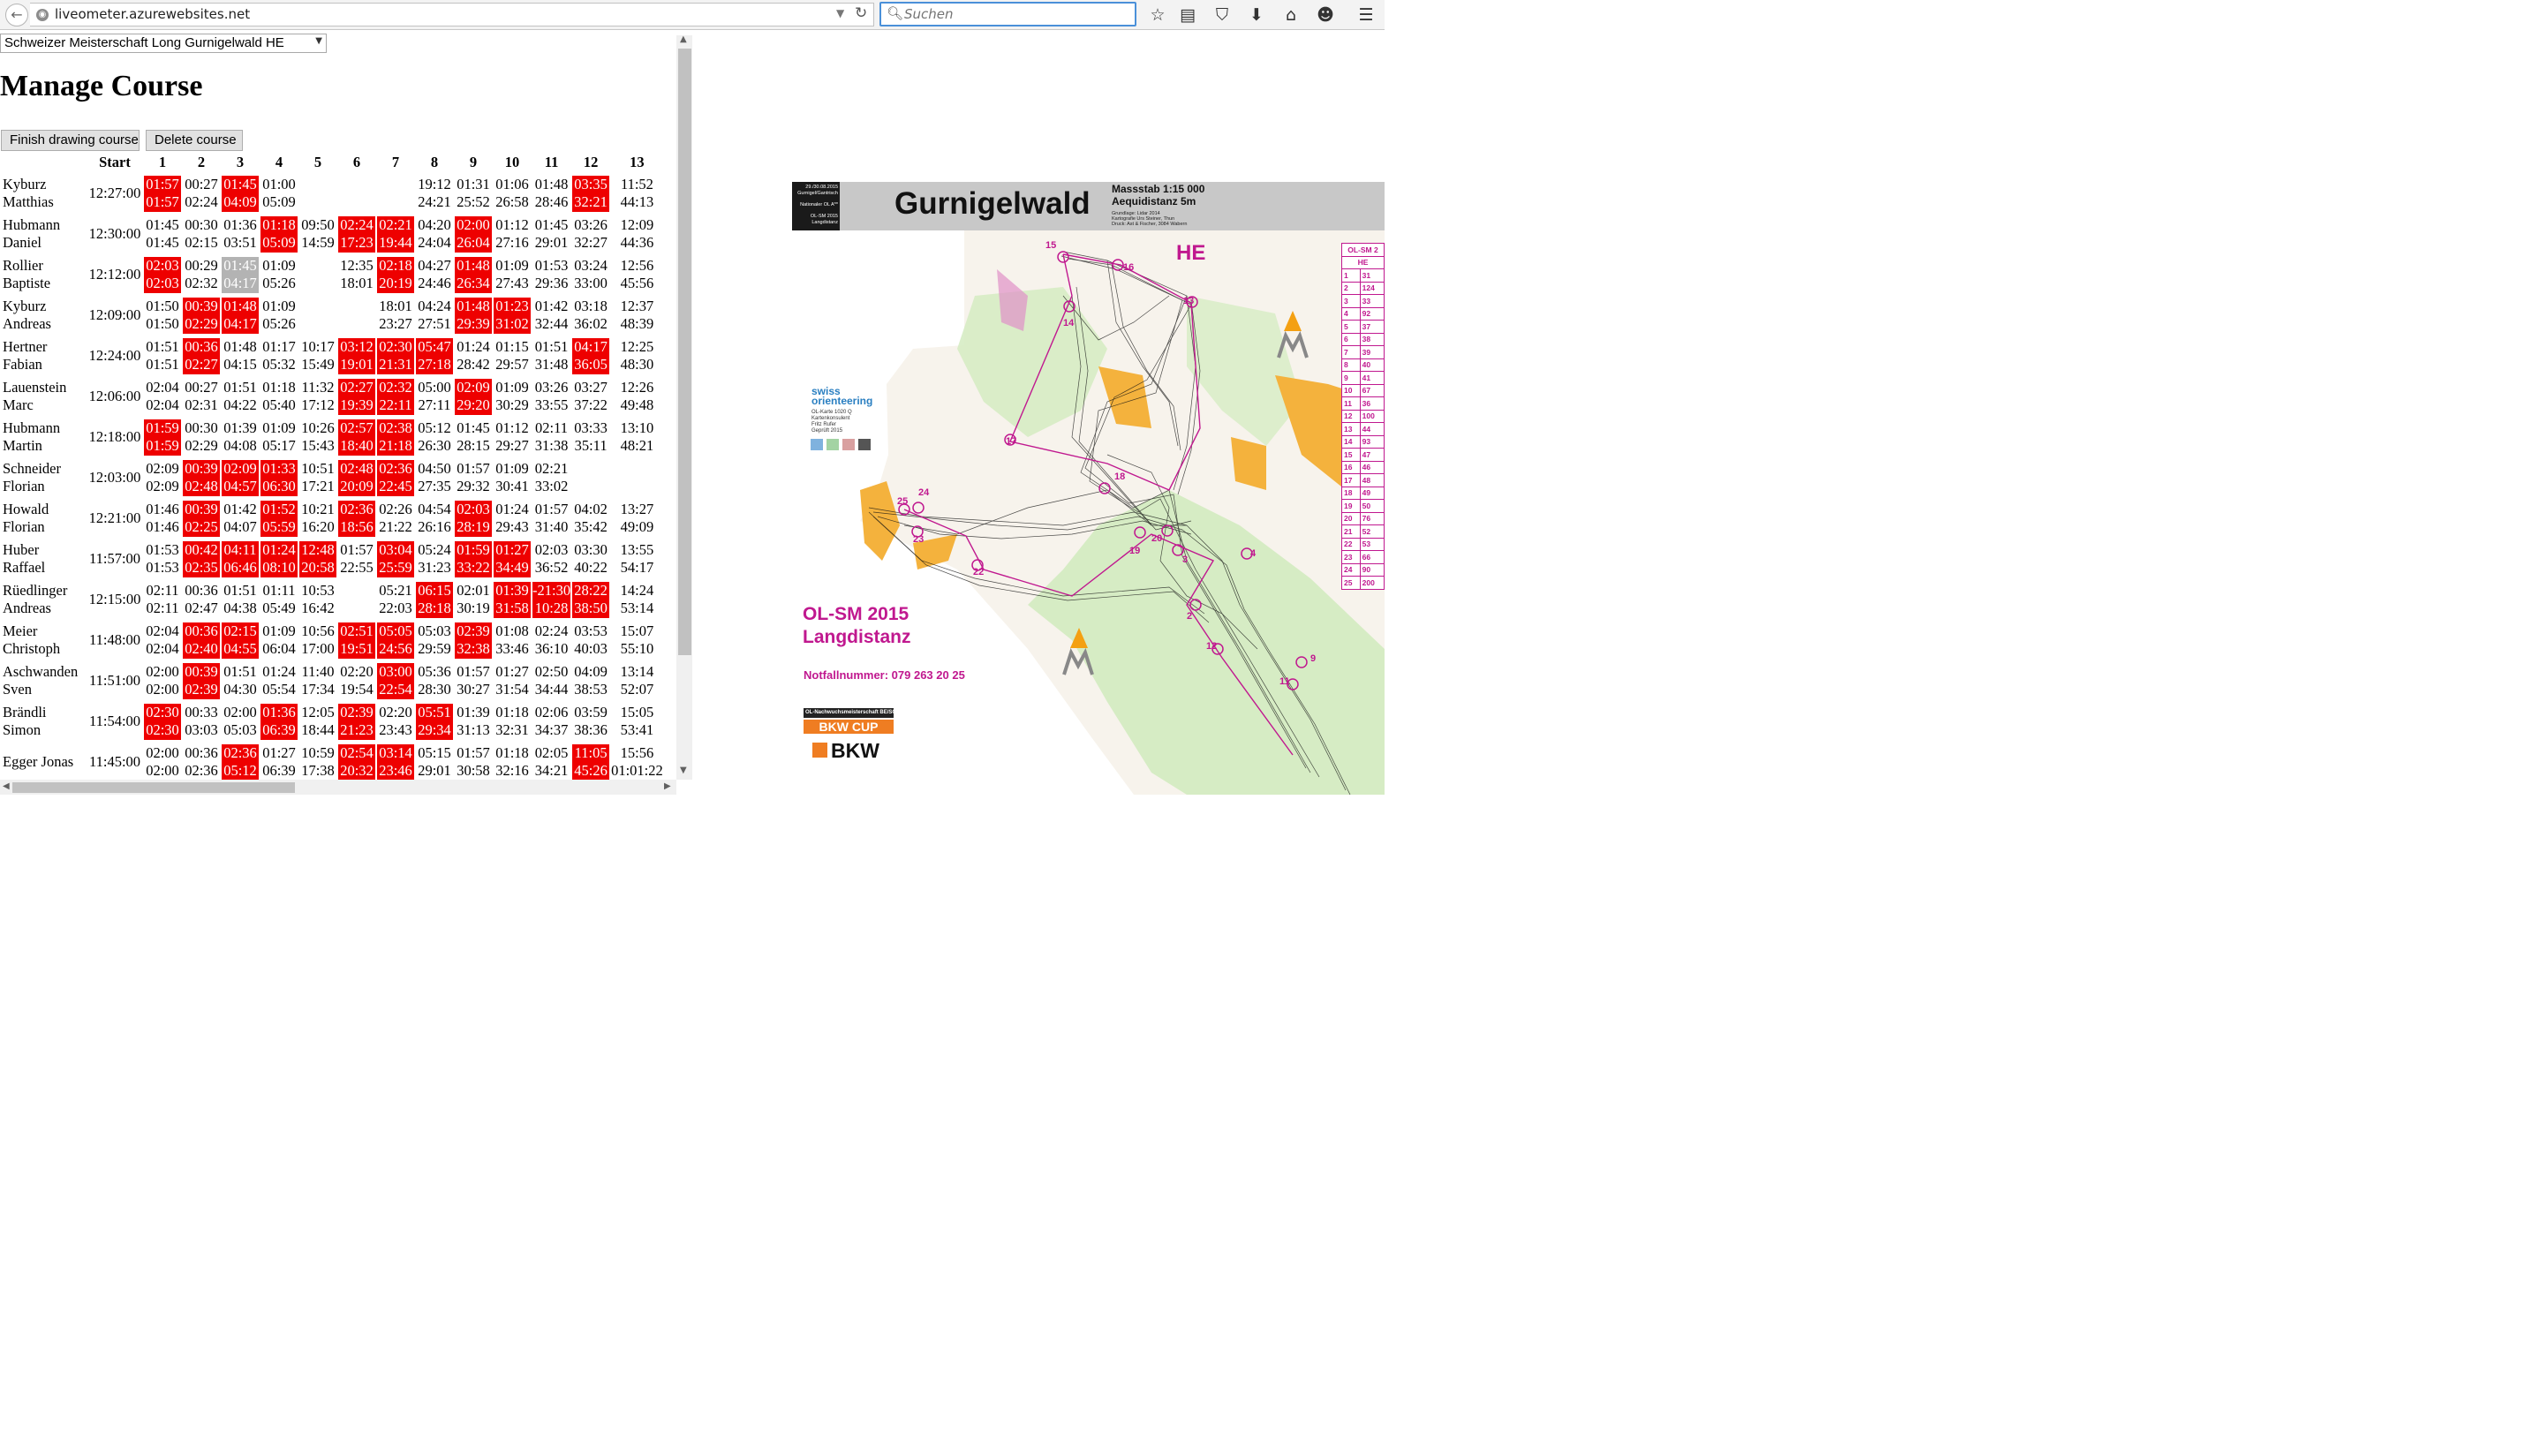  Describe the element at coordinates (162, 518) in the screenshot. I see `split-cell: 01:46 01:46` at that location.